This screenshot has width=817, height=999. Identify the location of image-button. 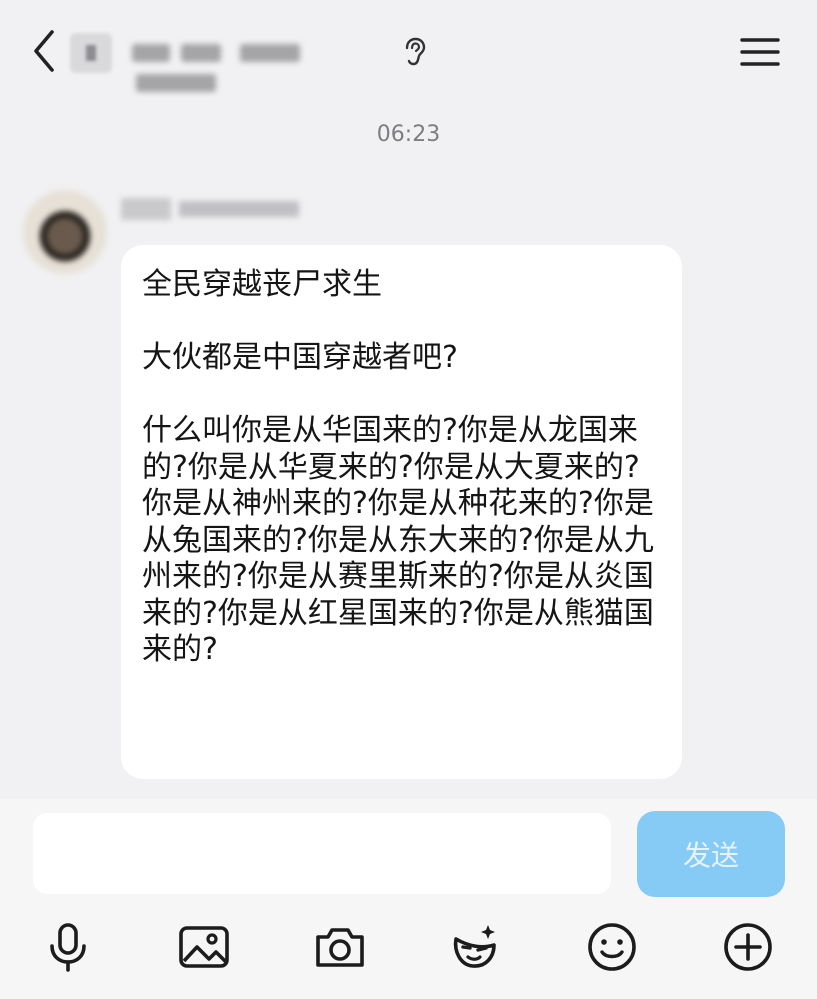
(204, 947).